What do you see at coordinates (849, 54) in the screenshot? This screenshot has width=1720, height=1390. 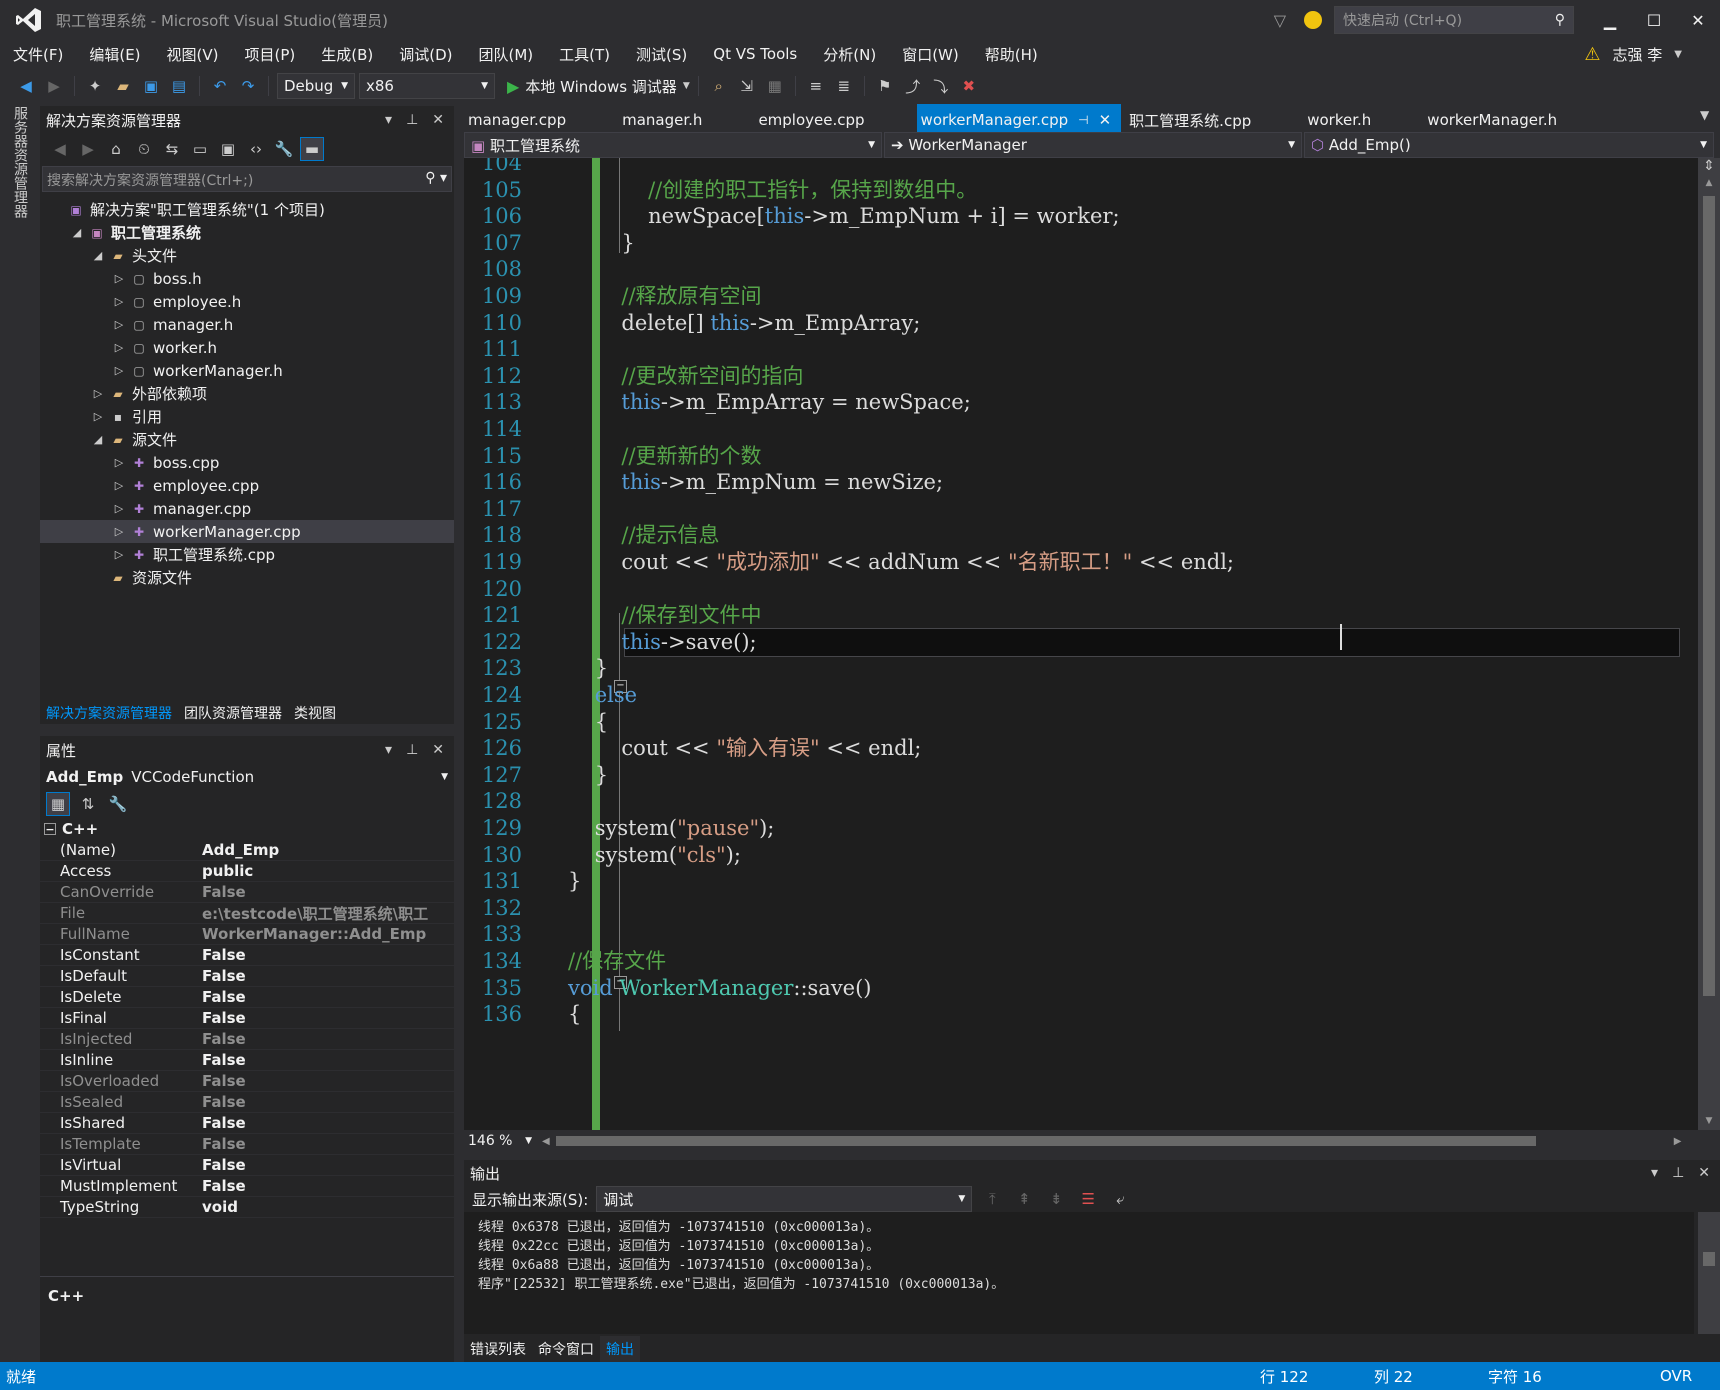 I see `menu-item: 分析(N)` at bounding box center [849, 54].